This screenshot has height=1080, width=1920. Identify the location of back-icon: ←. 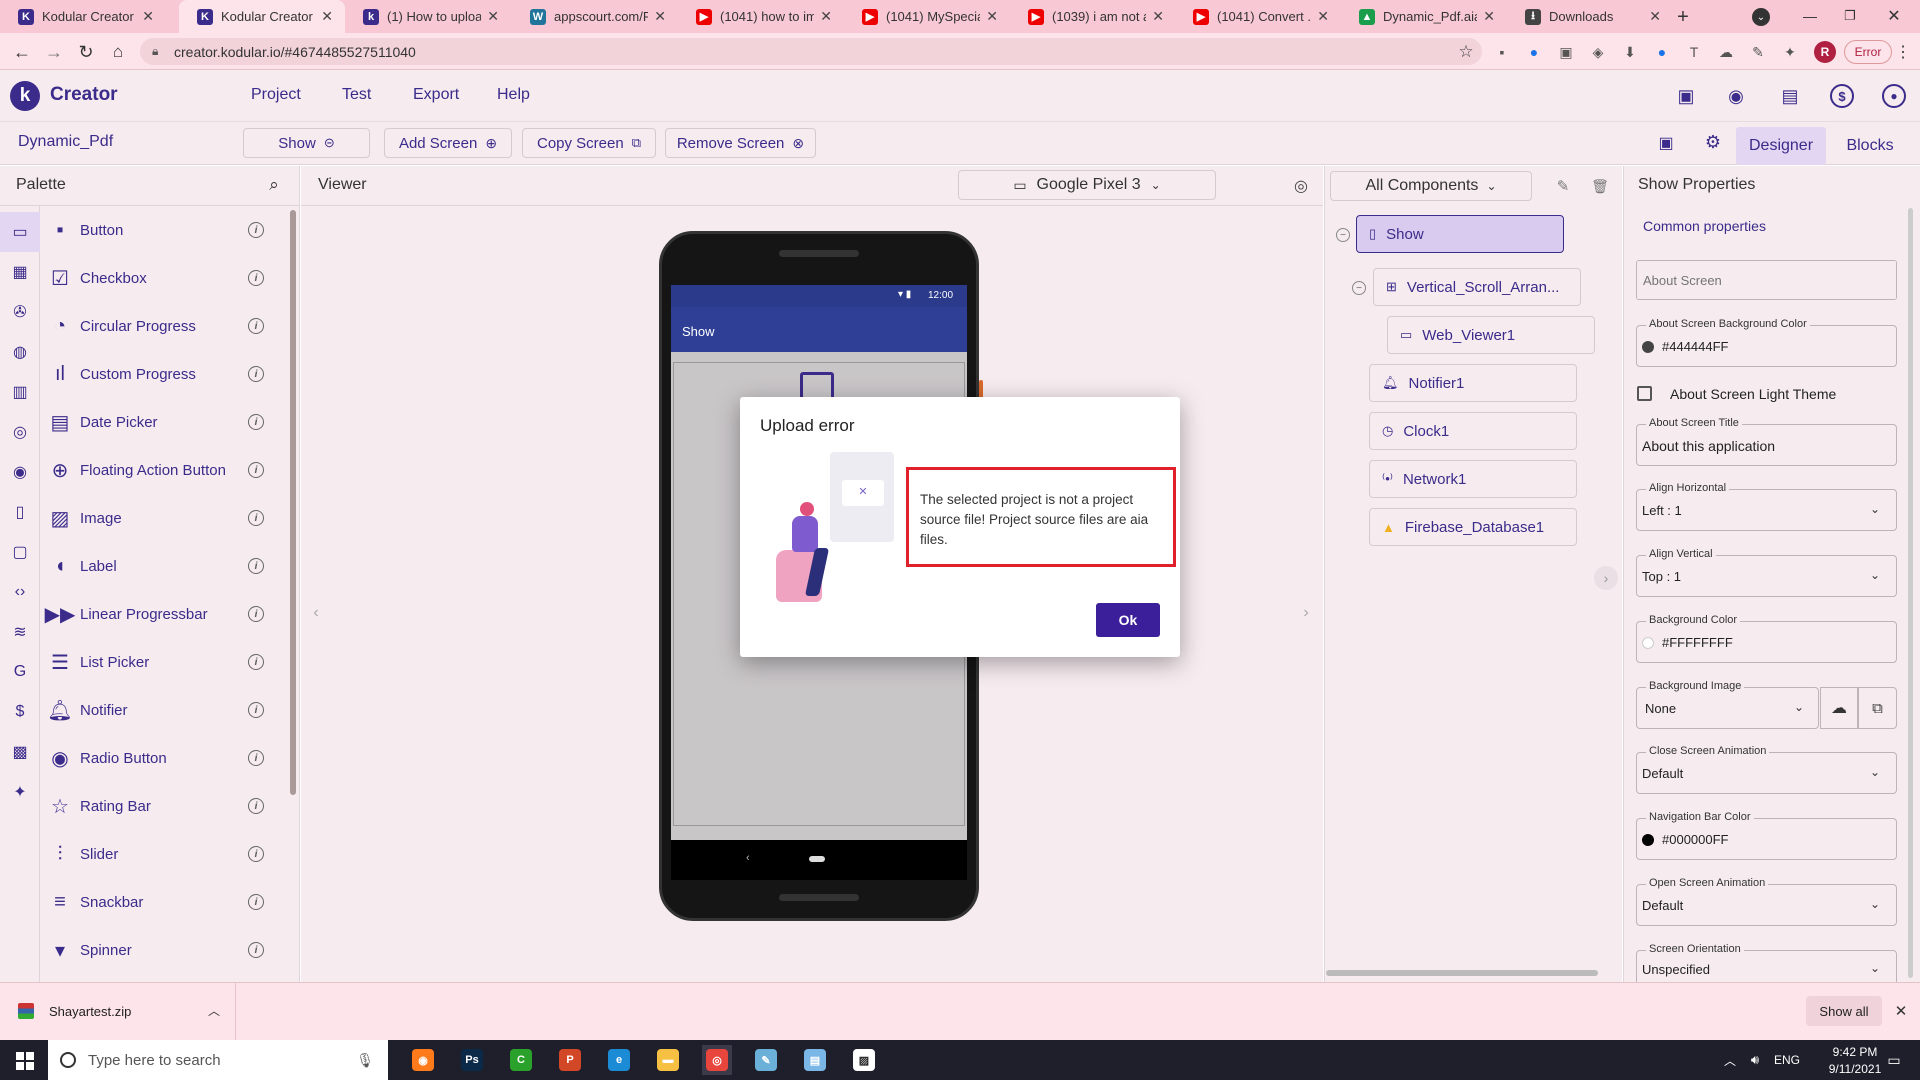
(22, 52).